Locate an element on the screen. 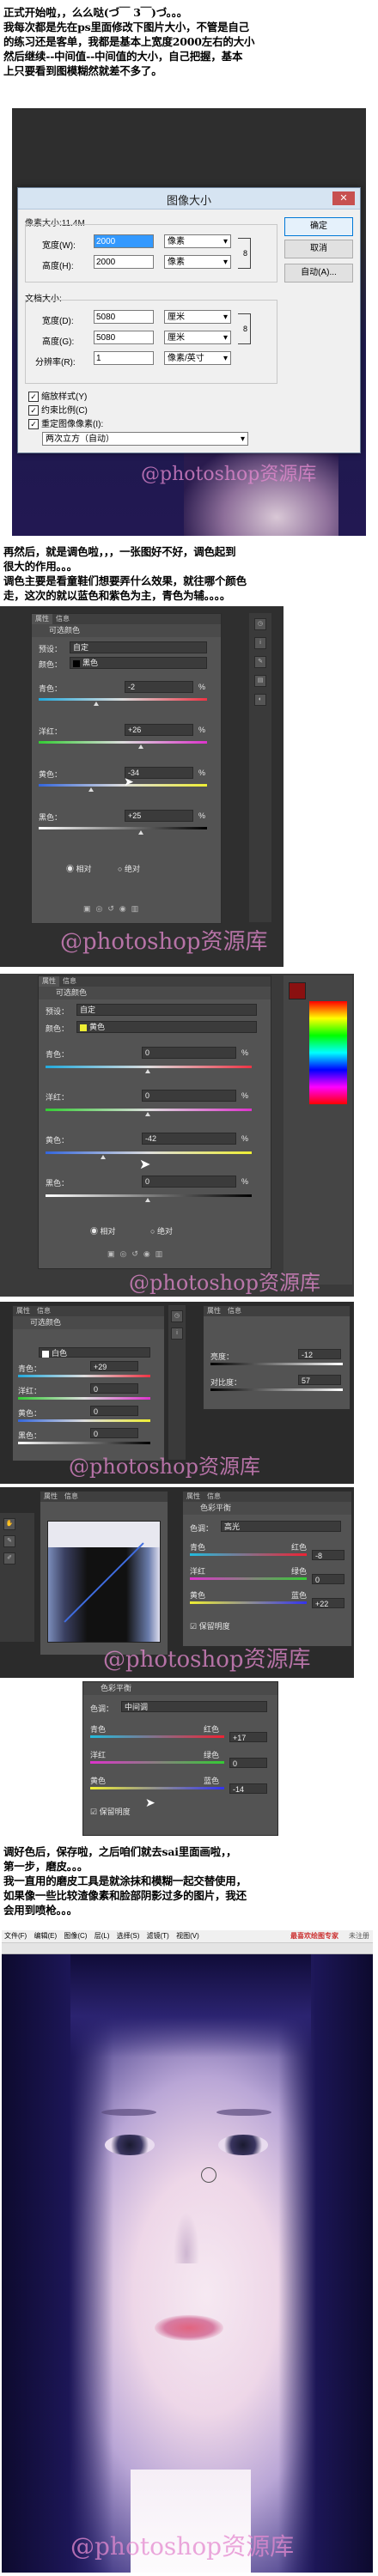  menu-select: 选择(S) is located at coordinates (128, 1936).